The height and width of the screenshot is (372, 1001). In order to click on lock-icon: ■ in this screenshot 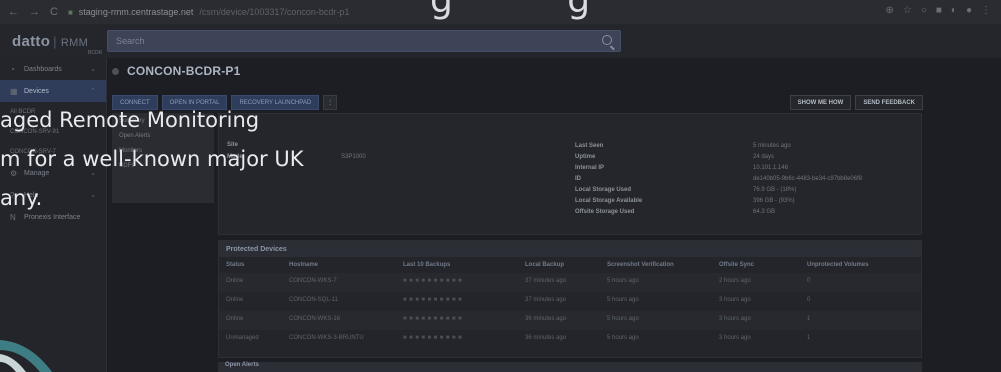, I will do `click(70, 12)`.